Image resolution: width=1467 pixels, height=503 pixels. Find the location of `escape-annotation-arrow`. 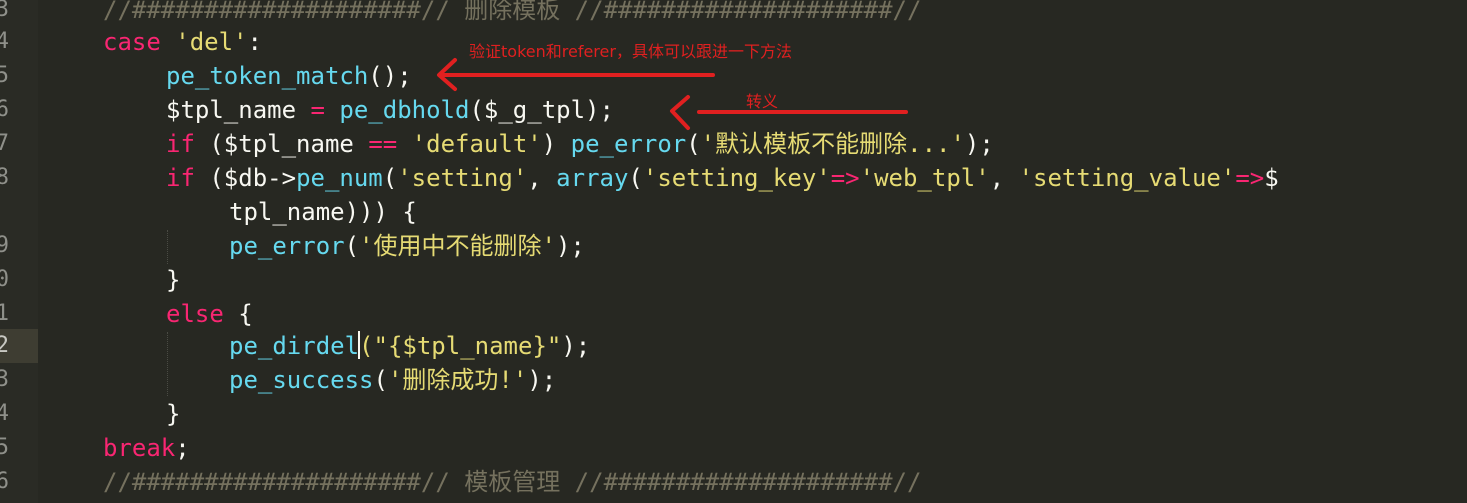

escape-annotation-arrow is located at coordinates (789, 112).